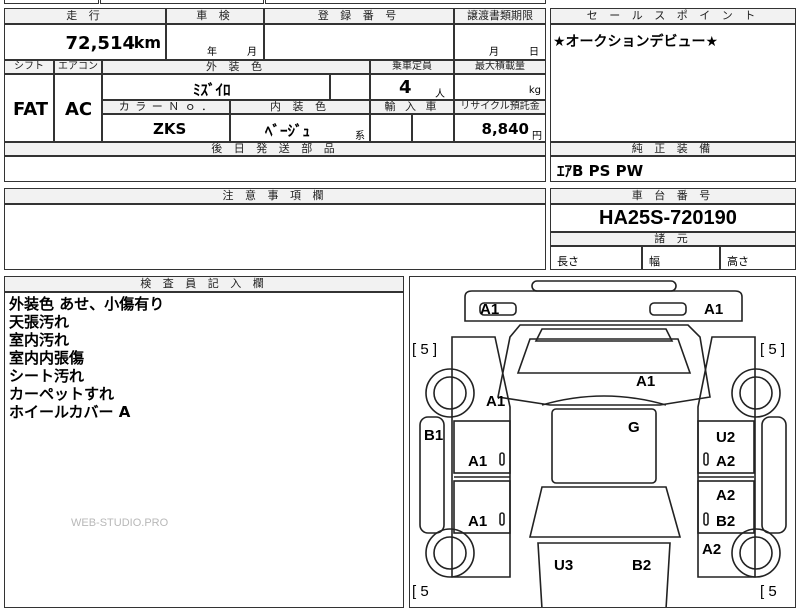 The height and width of the screenshot is (608, 800). Describe the element at coordinates (47, 358) in the screenshot. I see `inspector-note-line: 室内内張傷` at that location.